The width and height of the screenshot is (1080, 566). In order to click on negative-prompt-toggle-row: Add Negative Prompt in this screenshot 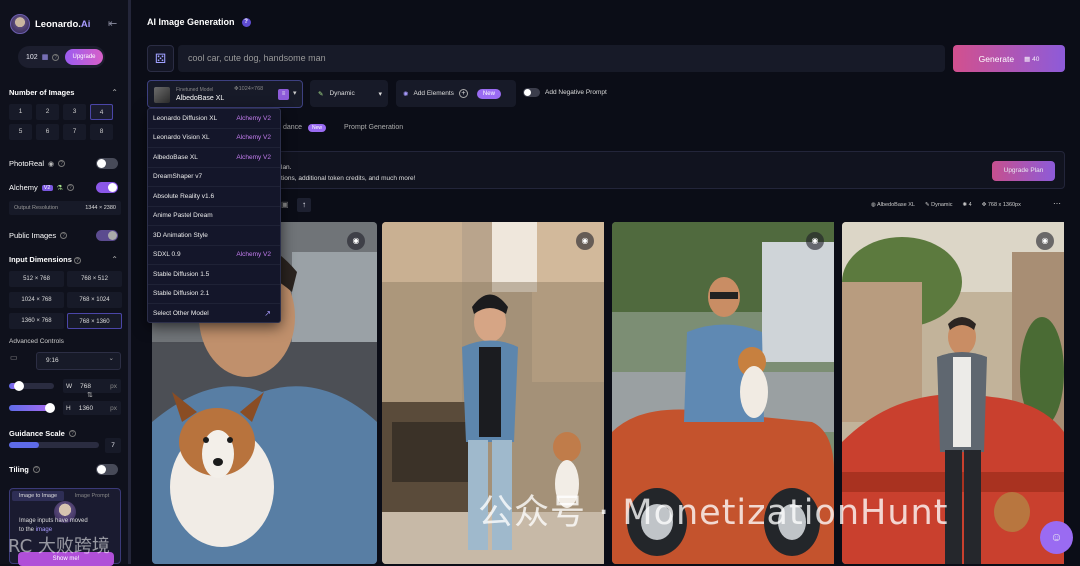, I will do `click(565, 92)`.